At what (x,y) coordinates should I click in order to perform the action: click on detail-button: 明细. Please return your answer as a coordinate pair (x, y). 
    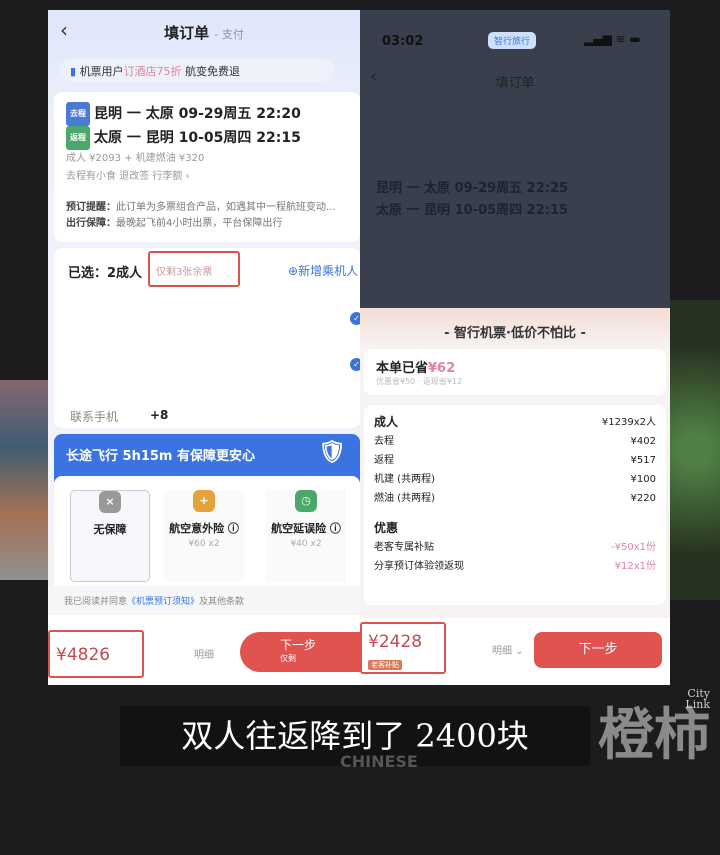
    Looking at the image, I should click on (204, 653).